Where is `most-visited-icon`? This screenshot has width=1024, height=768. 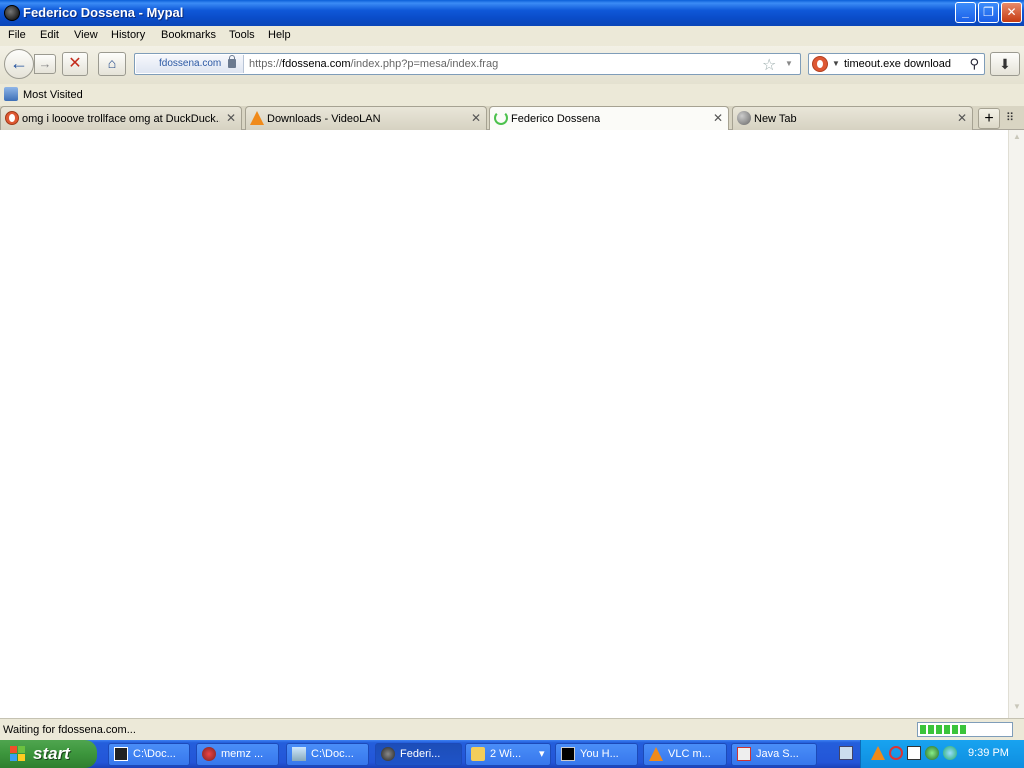 most-visited-icon is located at coordinates (11, 94).